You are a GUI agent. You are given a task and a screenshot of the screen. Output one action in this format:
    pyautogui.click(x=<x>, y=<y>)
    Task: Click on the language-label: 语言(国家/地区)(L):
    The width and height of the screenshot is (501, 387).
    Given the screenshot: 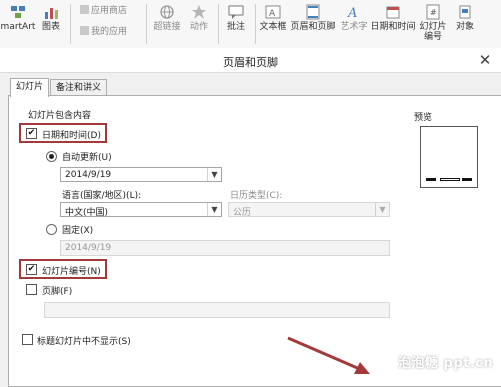 What is the action you would take?
    pyautogui.click(x=102, y=196)
    